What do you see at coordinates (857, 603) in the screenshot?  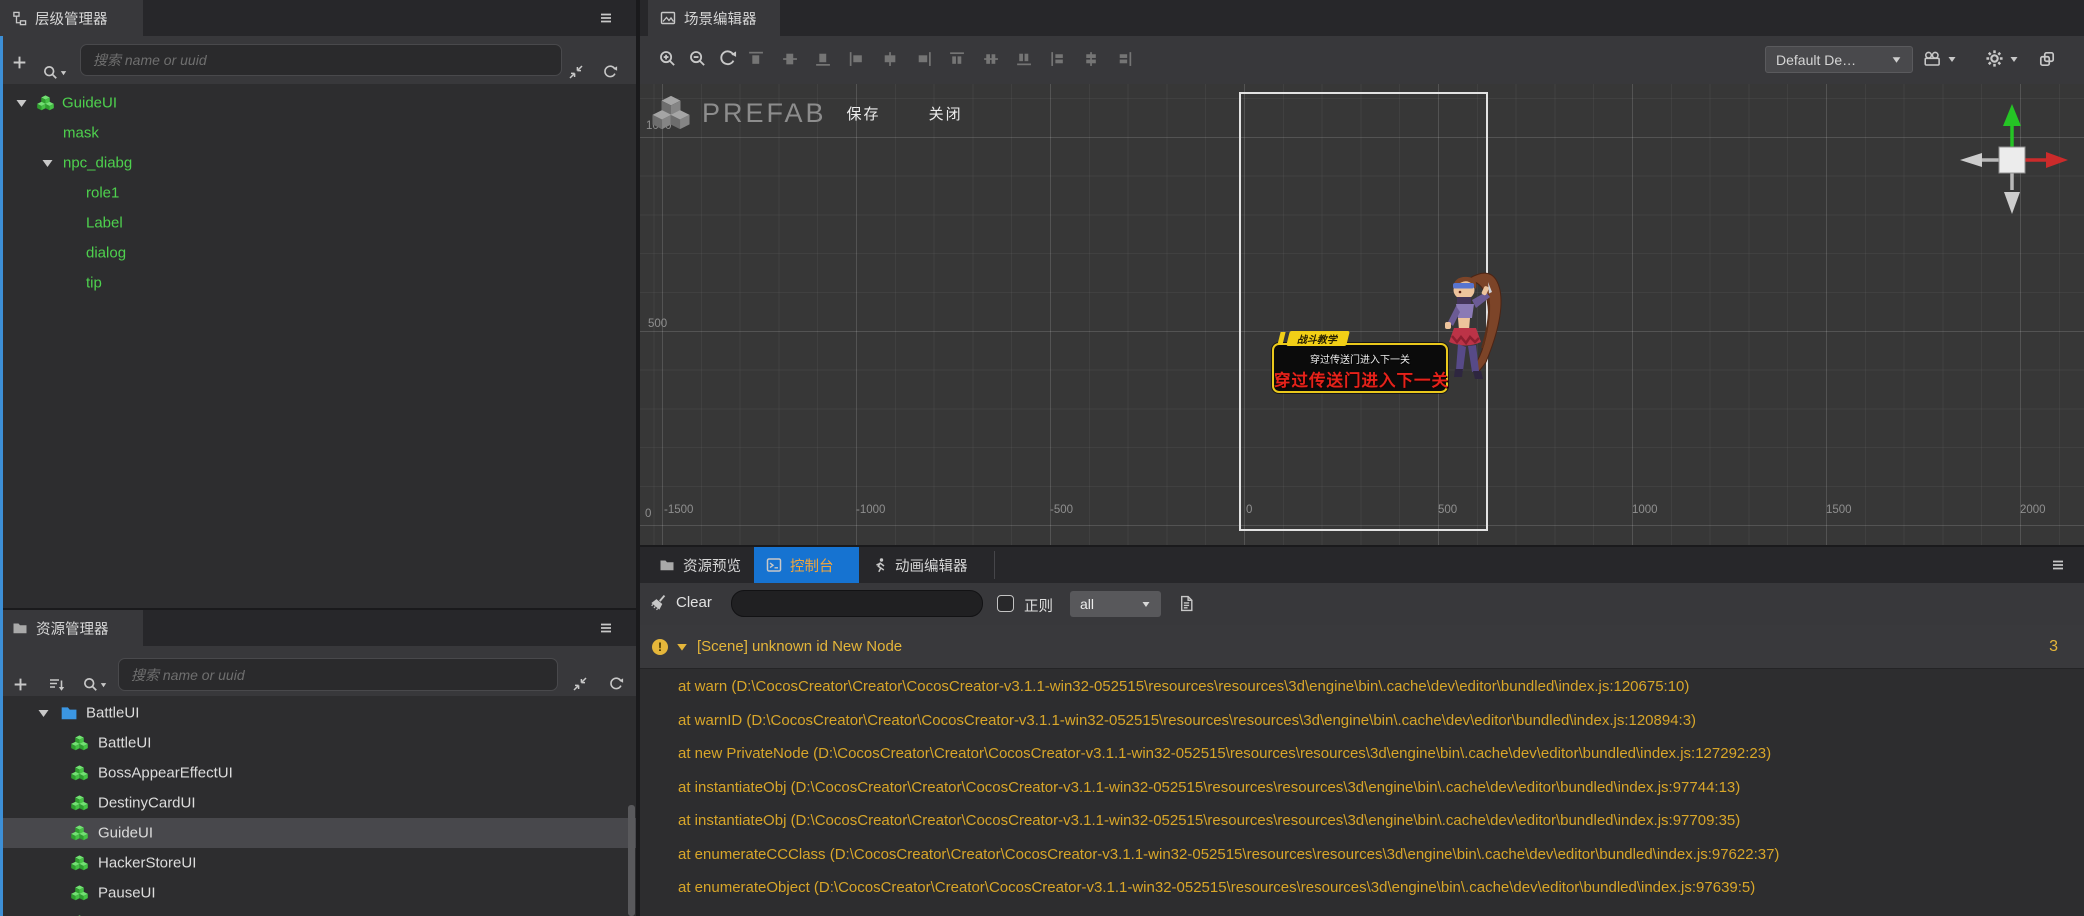 I see `console-filter-input` at bounding box center [857, 603].